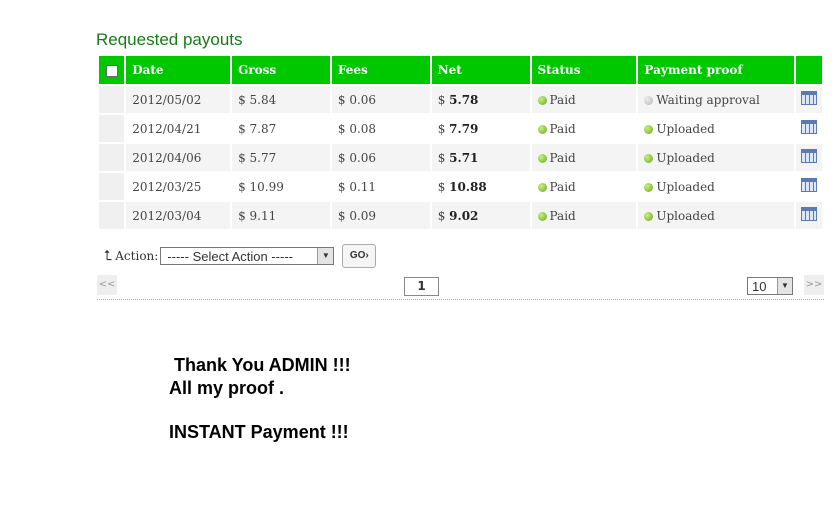  I want to click on current-page-input: 1, so click(421, 286).